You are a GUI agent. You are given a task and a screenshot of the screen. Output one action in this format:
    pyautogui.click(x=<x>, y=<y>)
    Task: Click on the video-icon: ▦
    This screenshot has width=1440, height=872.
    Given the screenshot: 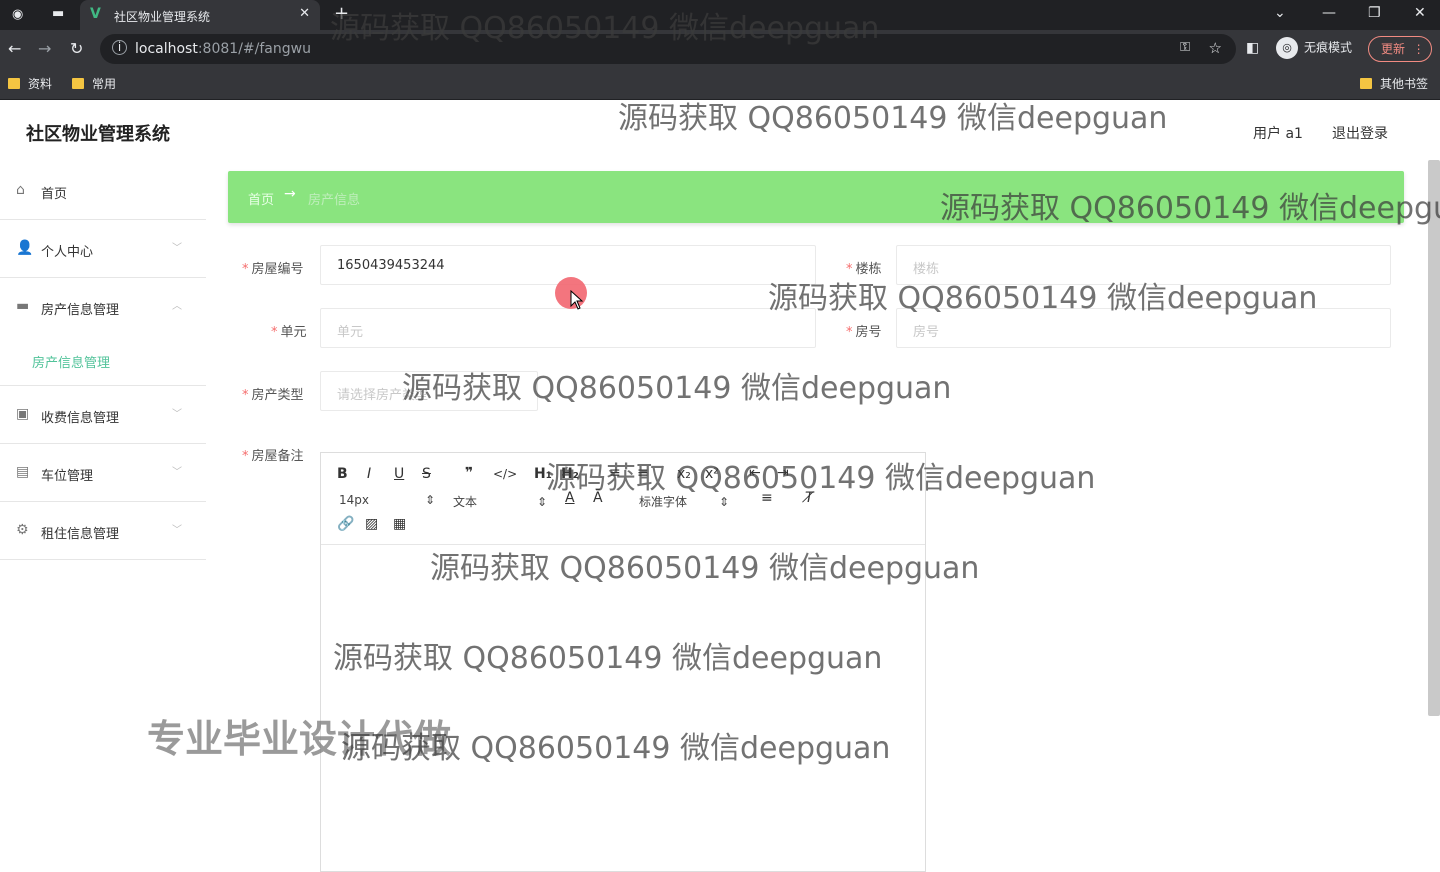 What is the action you would take?
    pyautogui.click(x=399, y=524)
    